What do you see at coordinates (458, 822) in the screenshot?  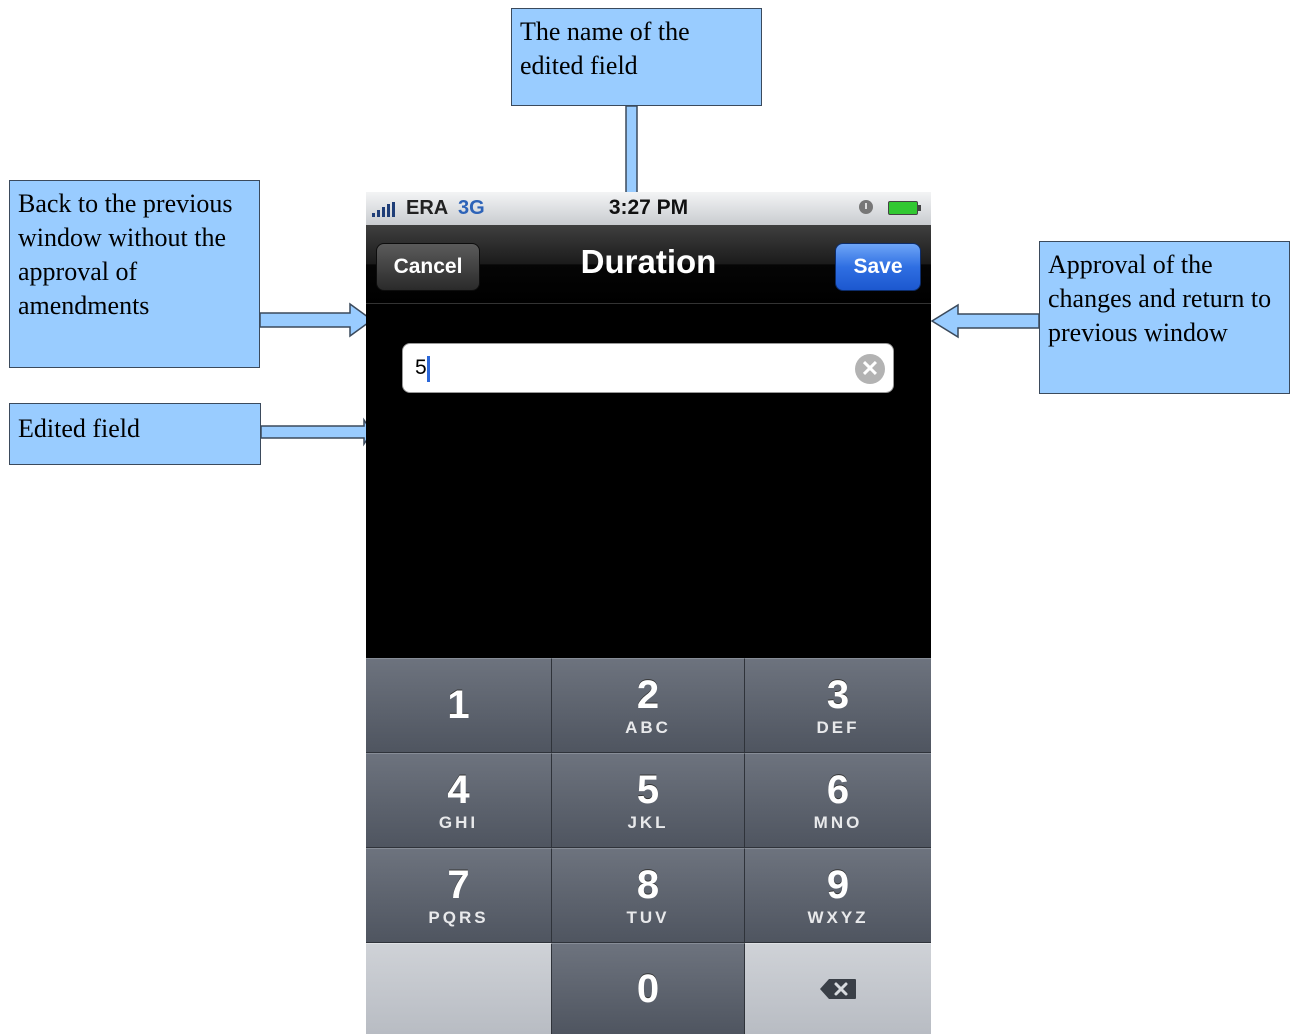 I see `key-letters: GHI` at bounding box center [458, 822].